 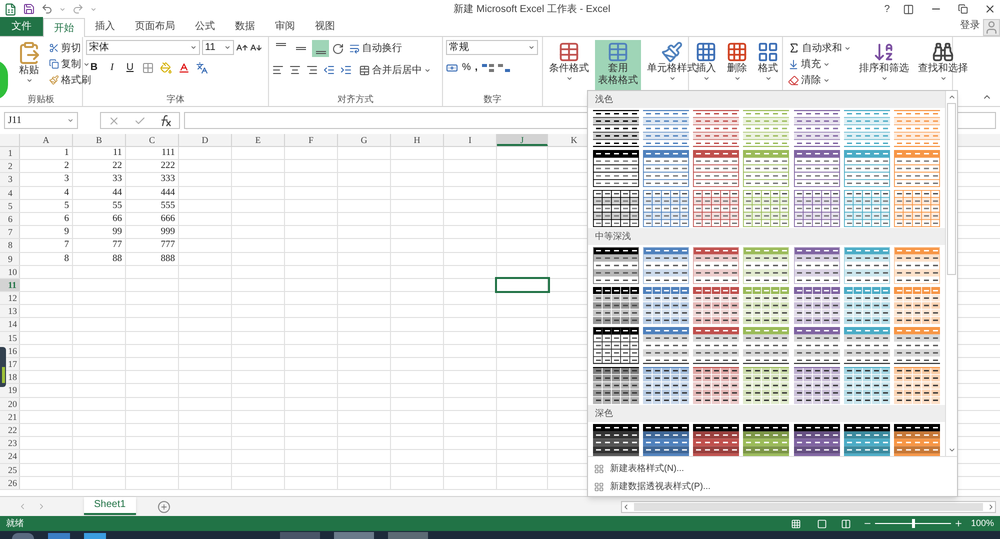 I want to click on function-icon, so click(x=166, y=120).